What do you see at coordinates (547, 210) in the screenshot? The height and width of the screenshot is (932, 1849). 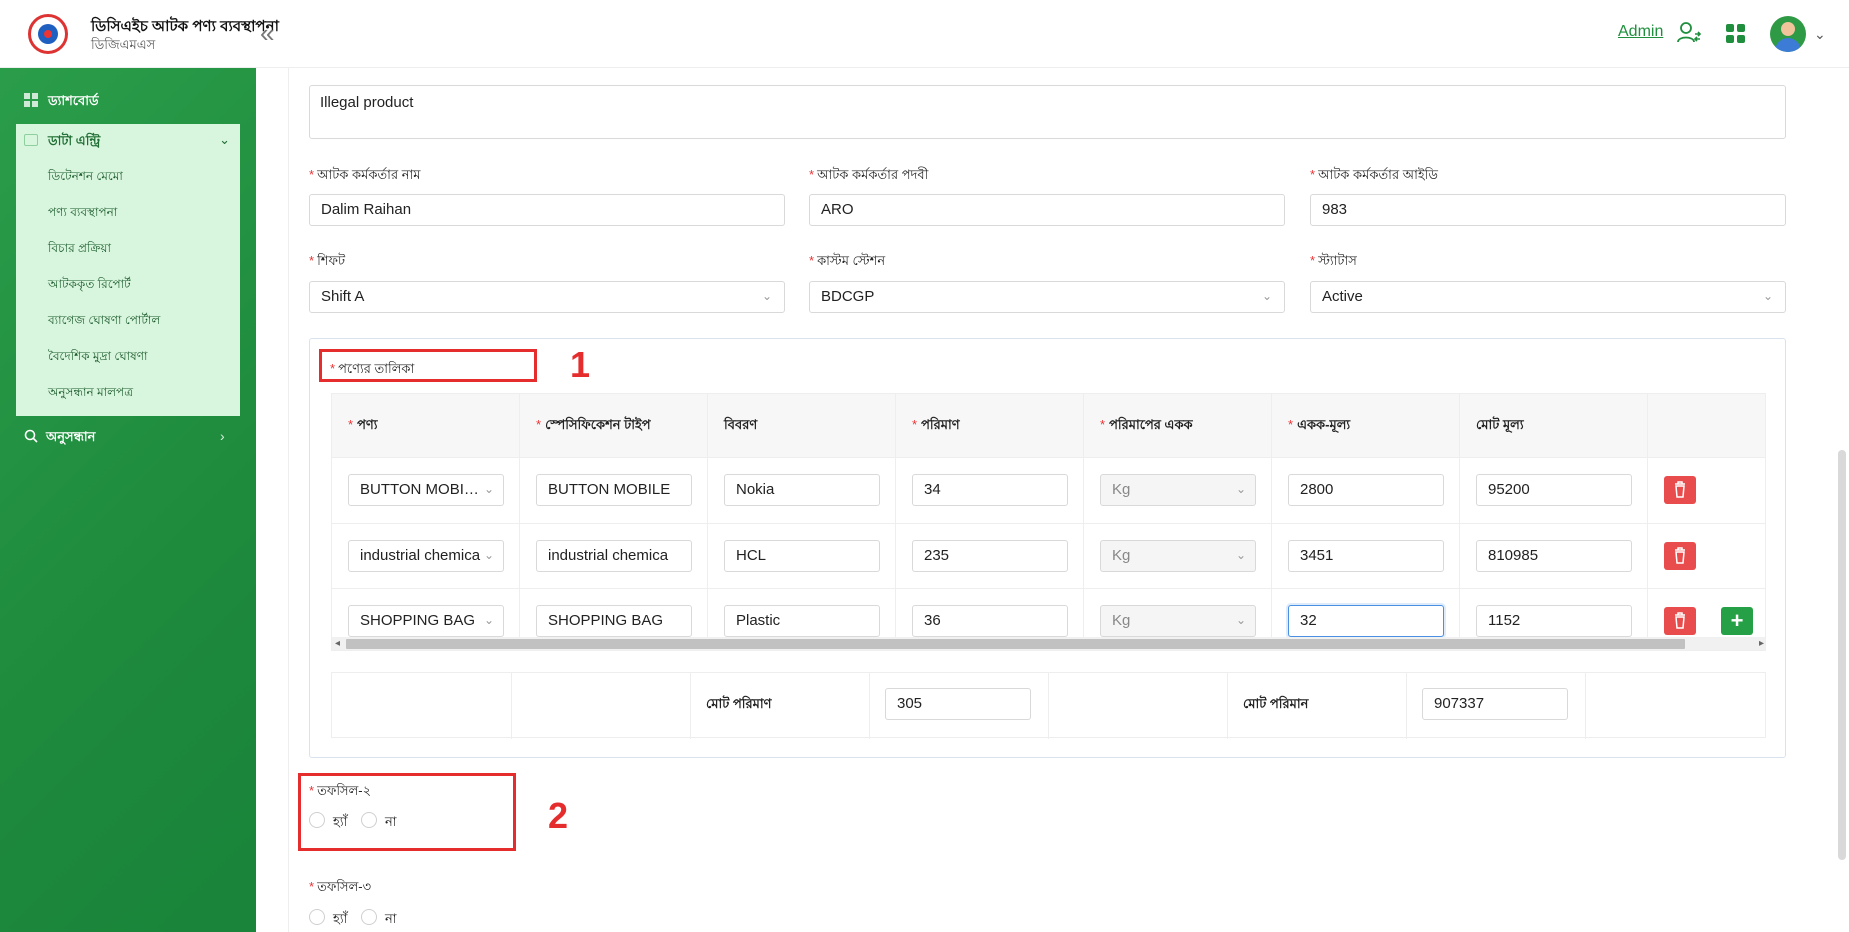 I see `officer-name-input: Dalim Raihan` at bounding box center [547, 210].